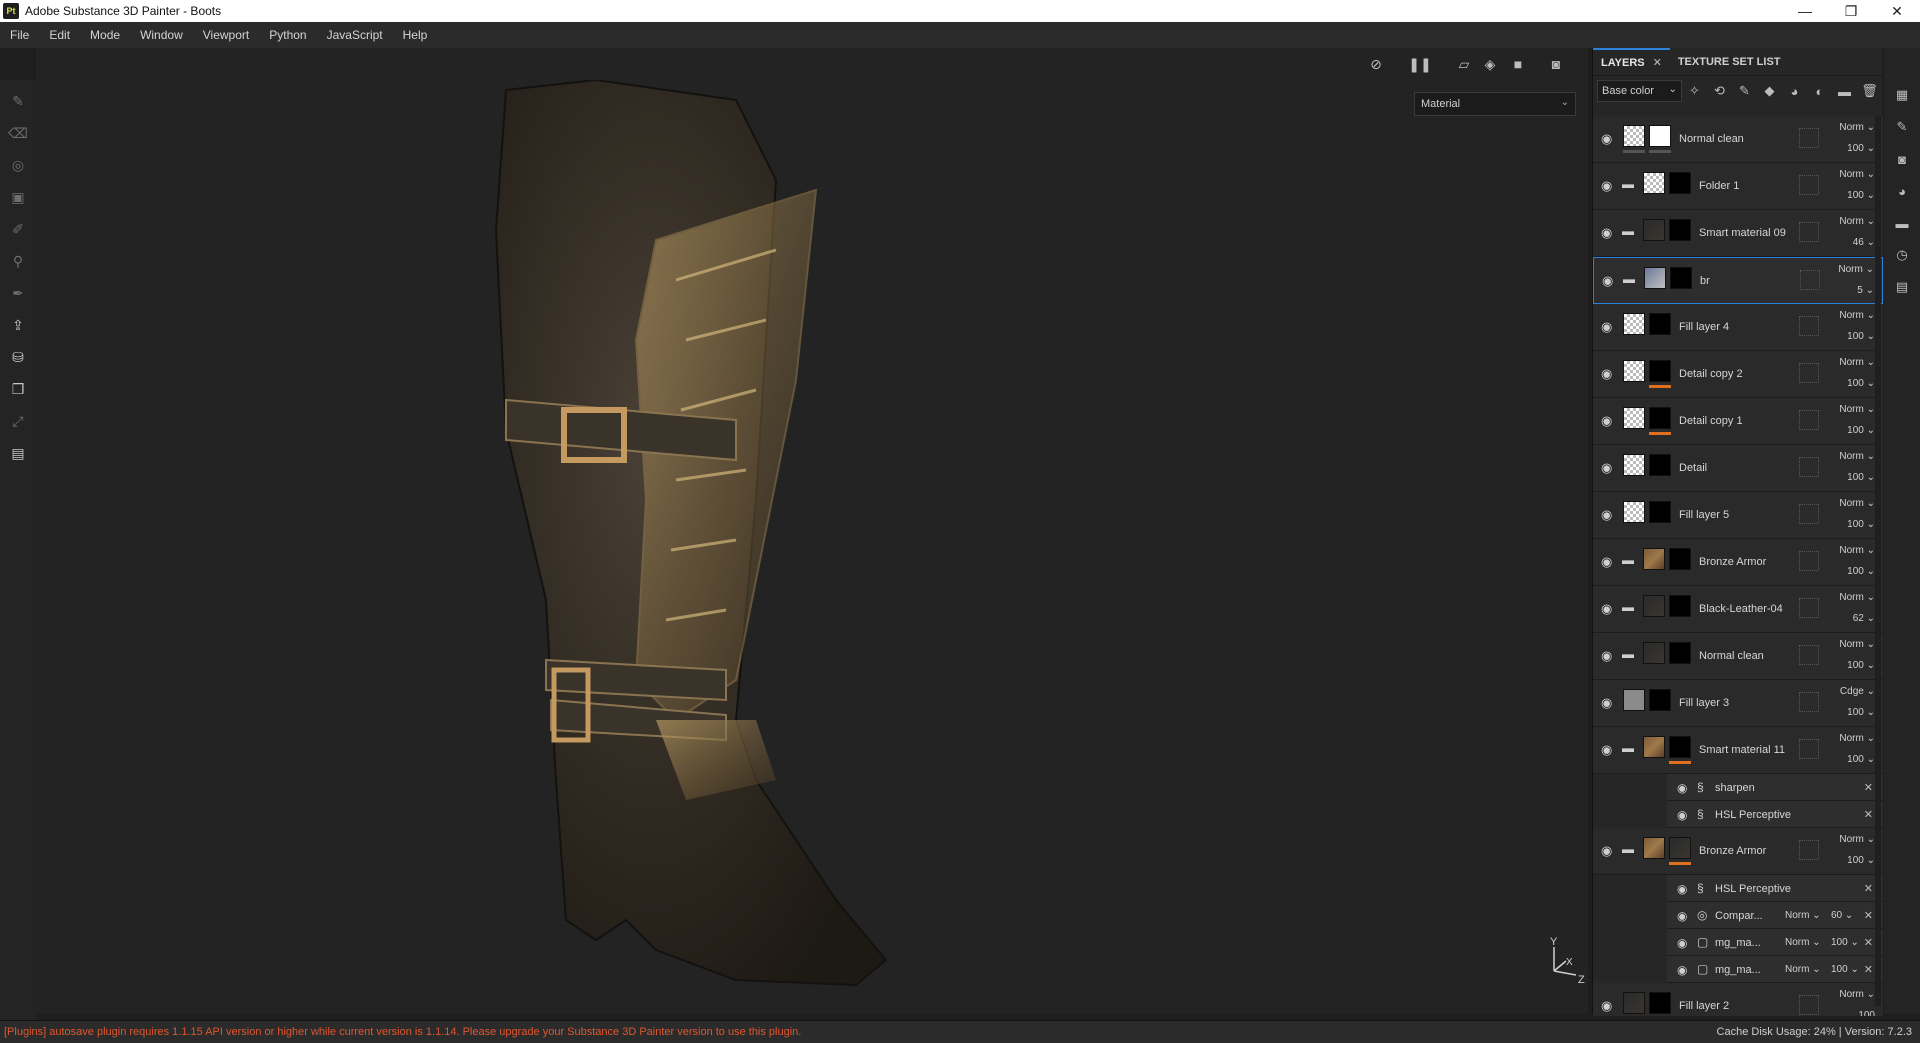 Image resolution: width=1920 pixels, height=1043 pixels. What do you see at coordinates (1842, 915) in the screenshot?
I see `effect-opacity: 60 ⌄` at bounding box center [1842, 915].